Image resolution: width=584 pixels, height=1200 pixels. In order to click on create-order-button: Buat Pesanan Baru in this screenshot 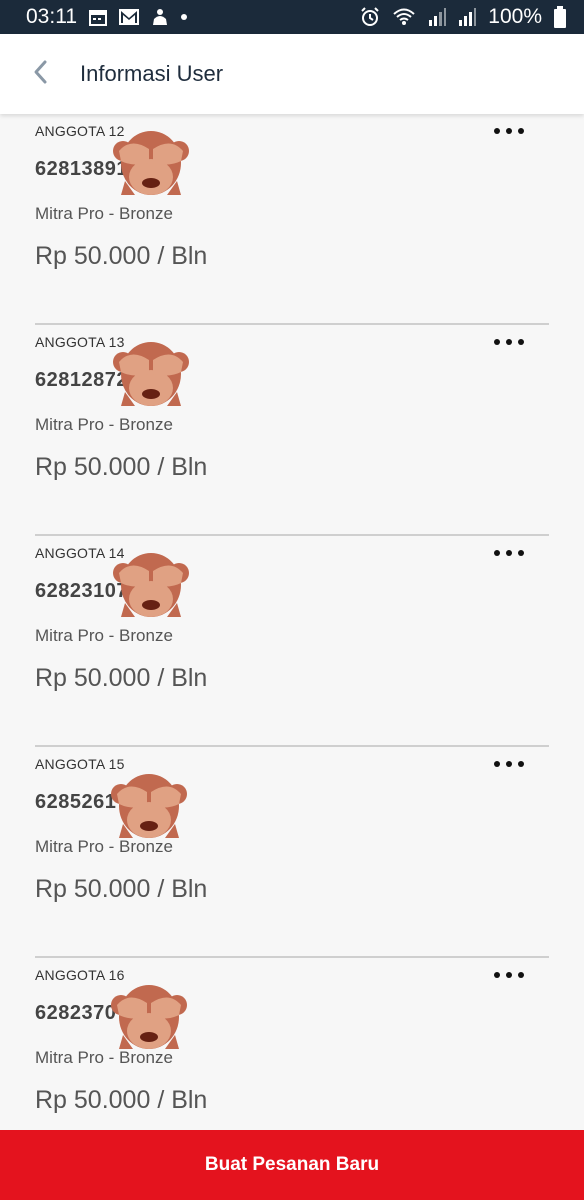, I will do `click(292, 1165)`.